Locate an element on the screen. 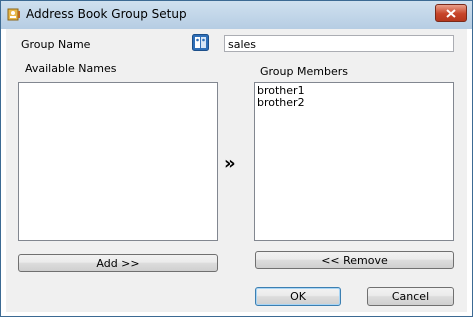 Image resolution: width=475 pixels, height=319 pixels. available-names-label: Available Names is located at coordinates (71, 68).